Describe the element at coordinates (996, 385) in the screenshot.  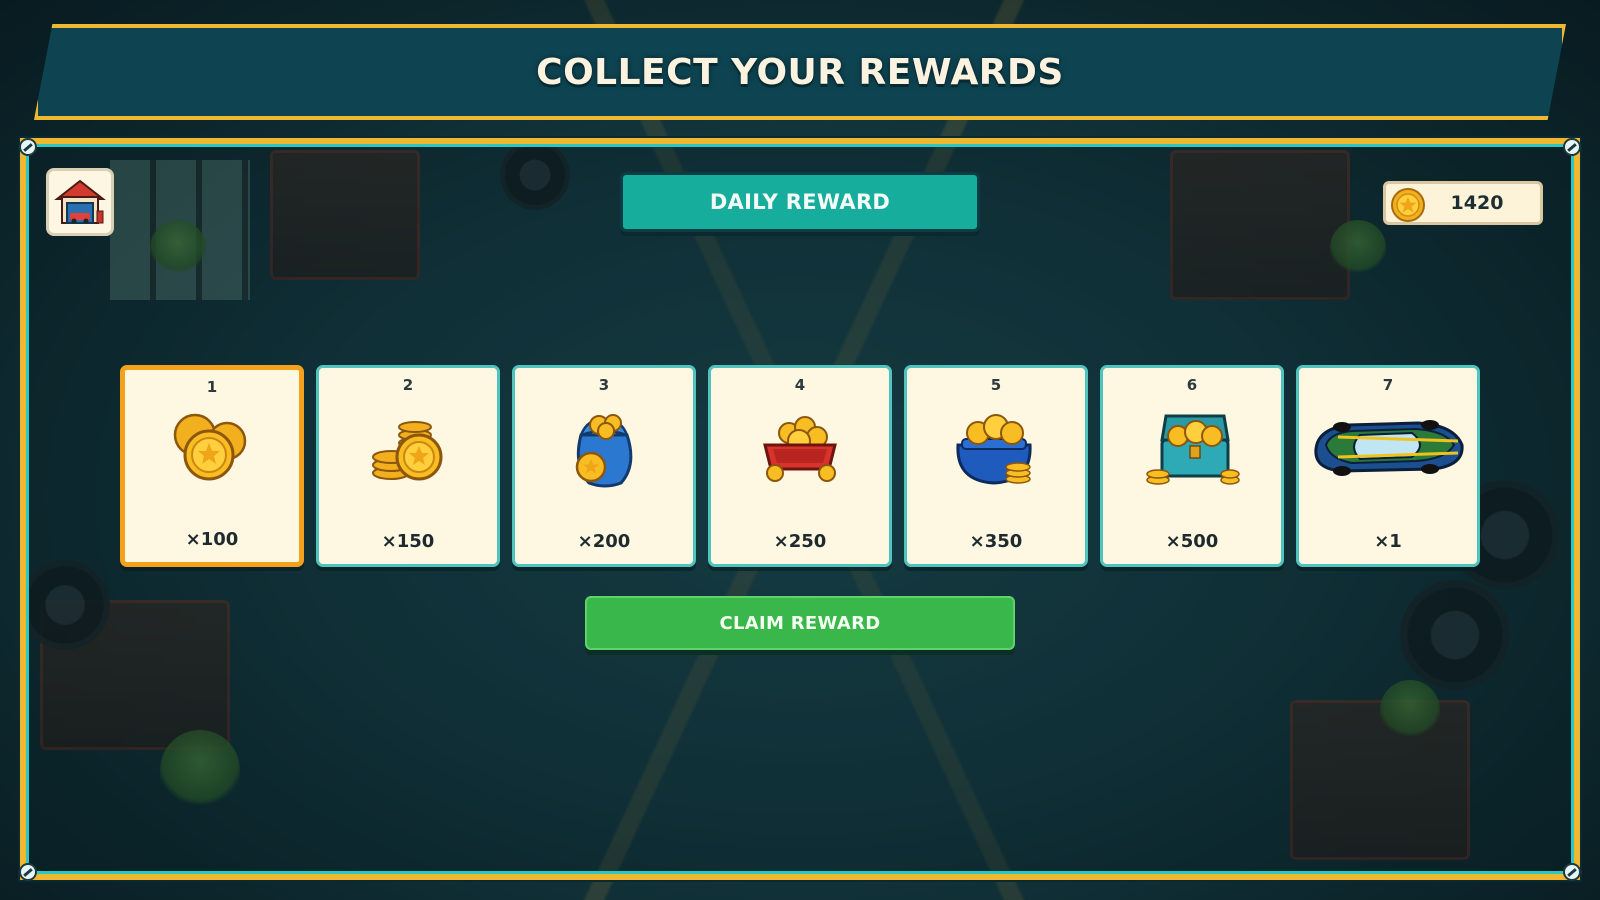
I see `reward-day-number: 5` at that location.